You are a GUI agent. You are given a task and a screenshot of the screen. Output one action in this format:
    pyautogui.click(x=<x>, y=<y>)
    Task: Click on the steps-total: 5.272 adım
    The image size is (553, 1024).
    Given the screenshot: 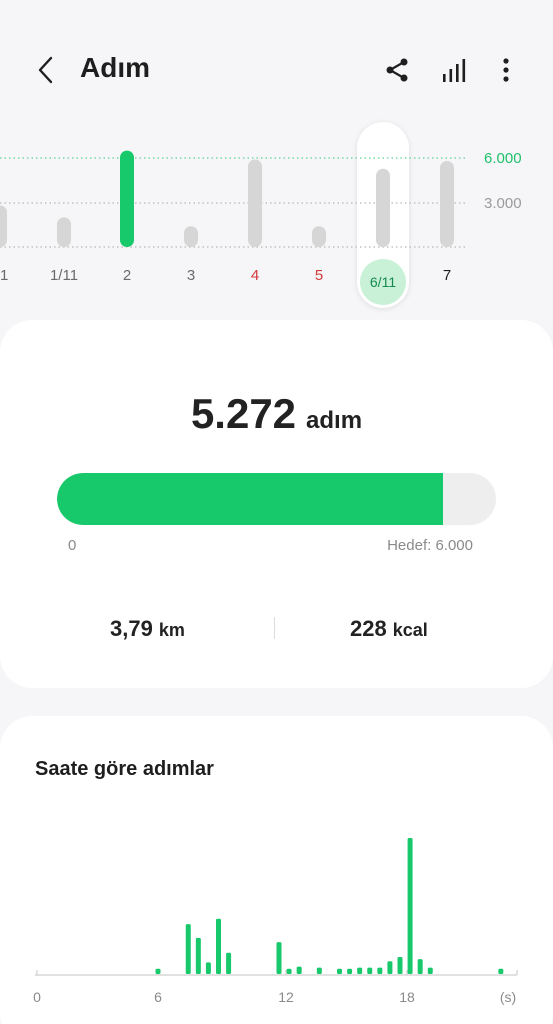 What is the action you would take?
    pyautogui.click(x=276, y=414)
    